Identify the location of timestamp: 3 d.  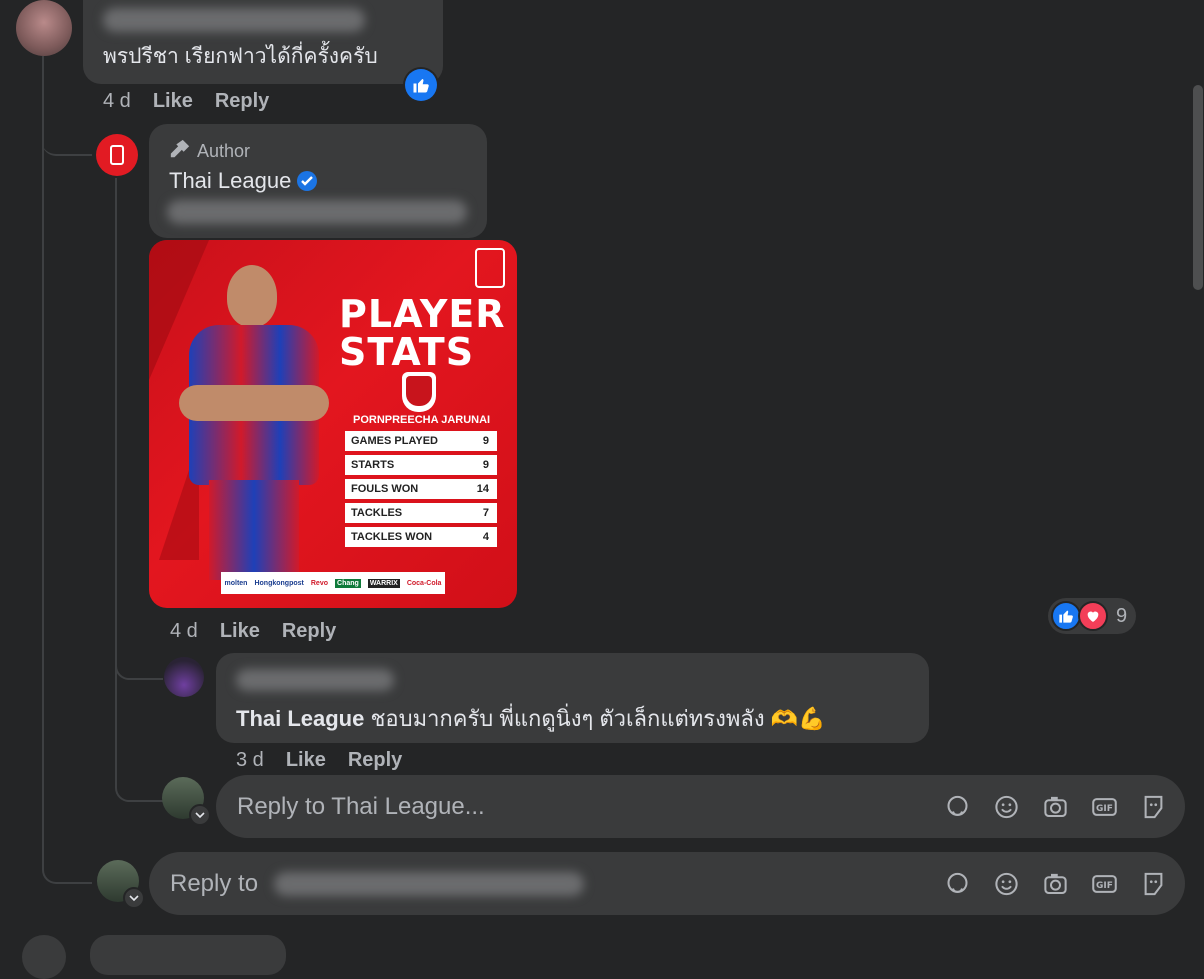
(250, 760).